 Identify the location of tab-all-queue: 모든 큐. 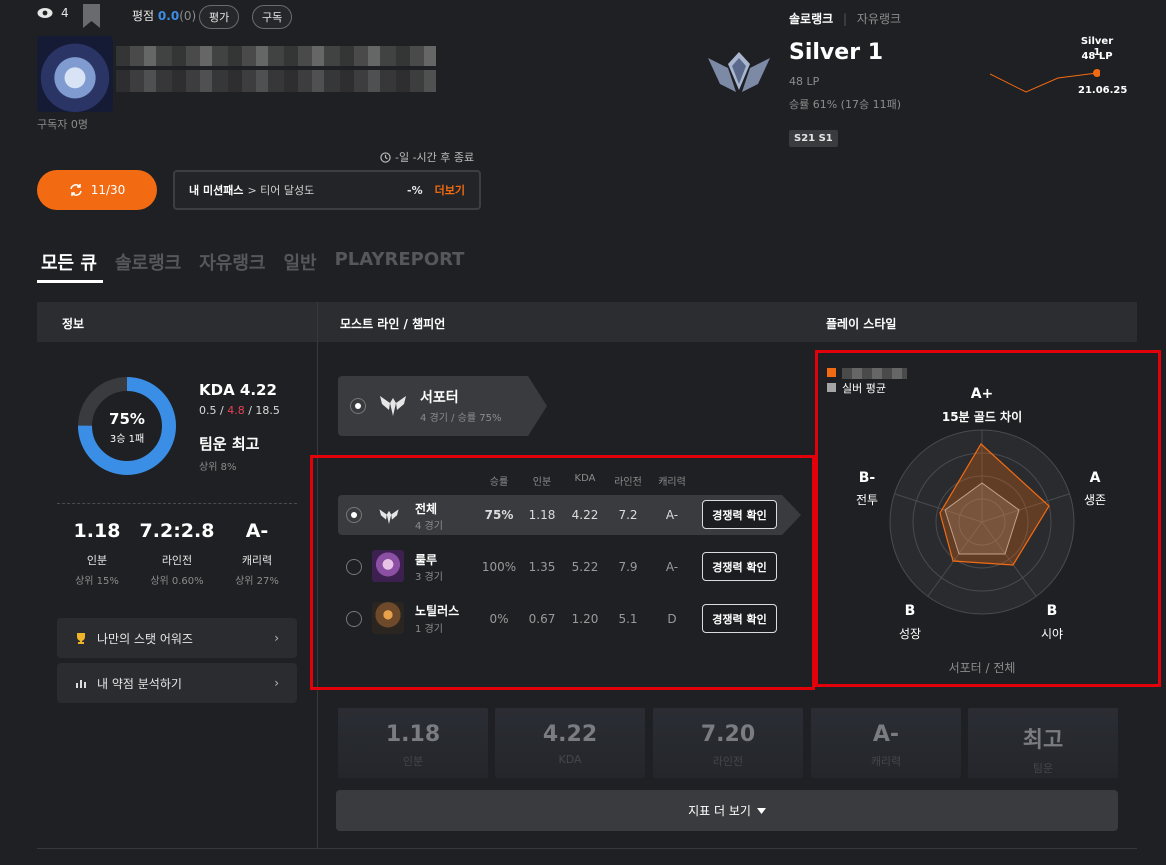
(69, 262).